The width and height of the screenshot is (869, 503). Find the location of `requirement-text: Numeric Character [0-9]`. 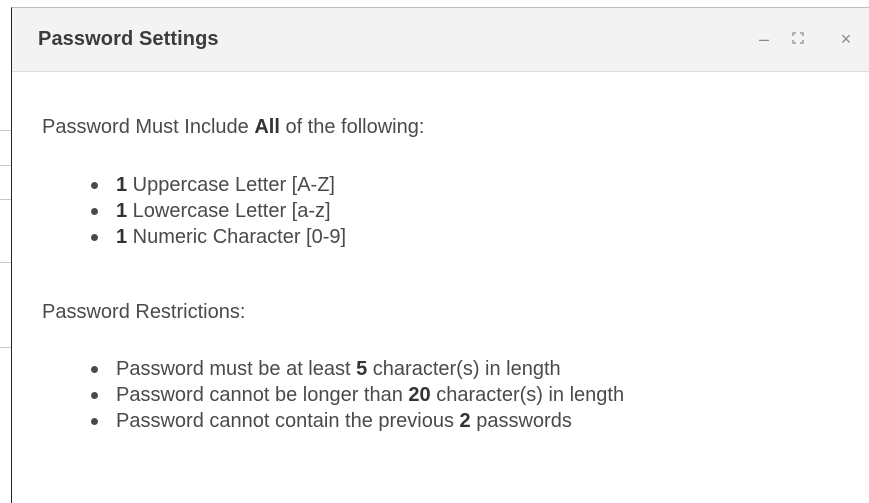

requirement-text: Numeric Character [0-9] is located at coordinates (237, 237).